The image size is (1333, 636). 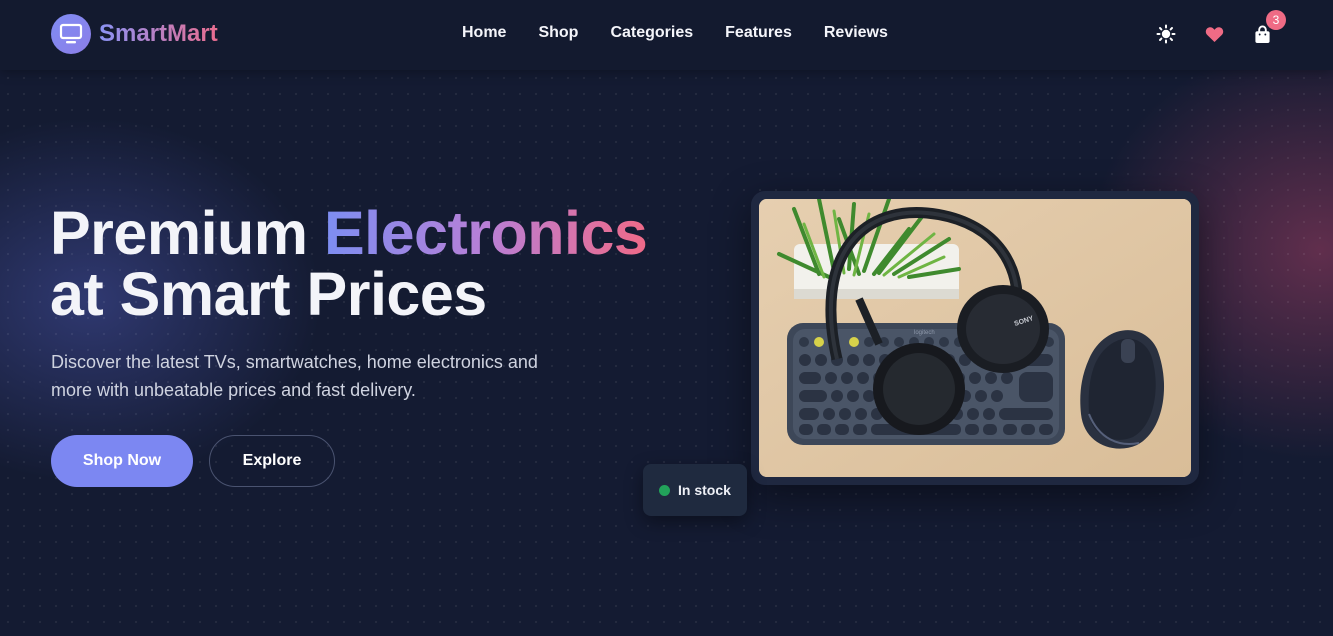 I want to click on main-nav: Home Shop Categories Features Reviews, so click(x=675, y=33).